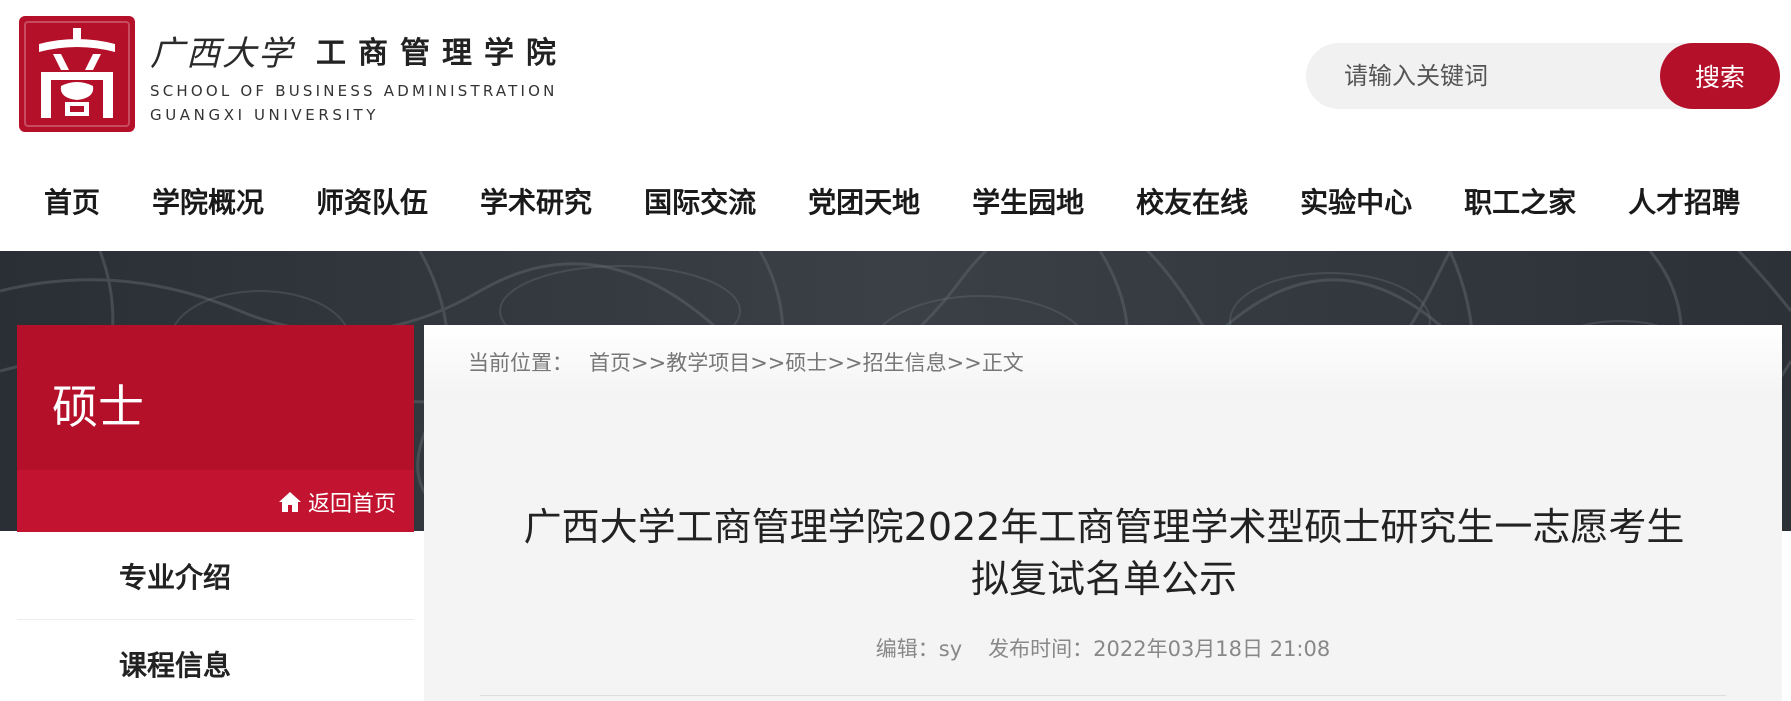  What do you see at coordinates (289, 502) in the screenshot?
I see `home-icon` at bounding box center [289, 502].